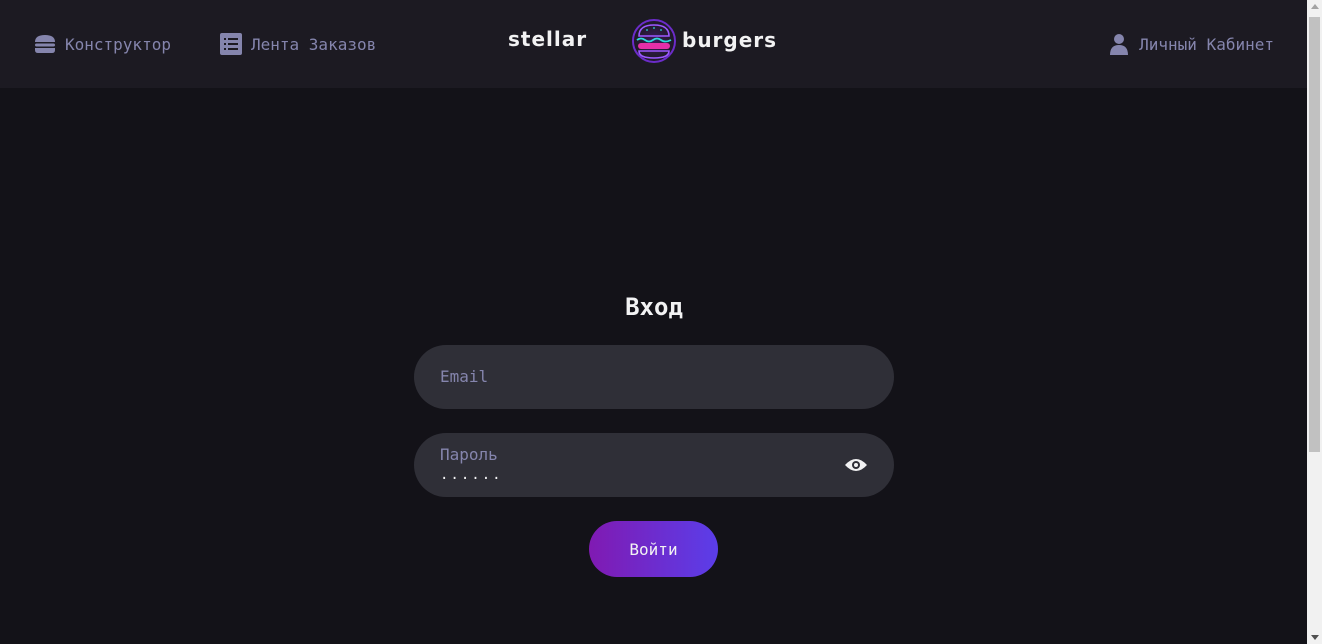 This screenshot has height=644, width=1322. I want to click on logo-text-stellar: stellar, so click(548, 39).